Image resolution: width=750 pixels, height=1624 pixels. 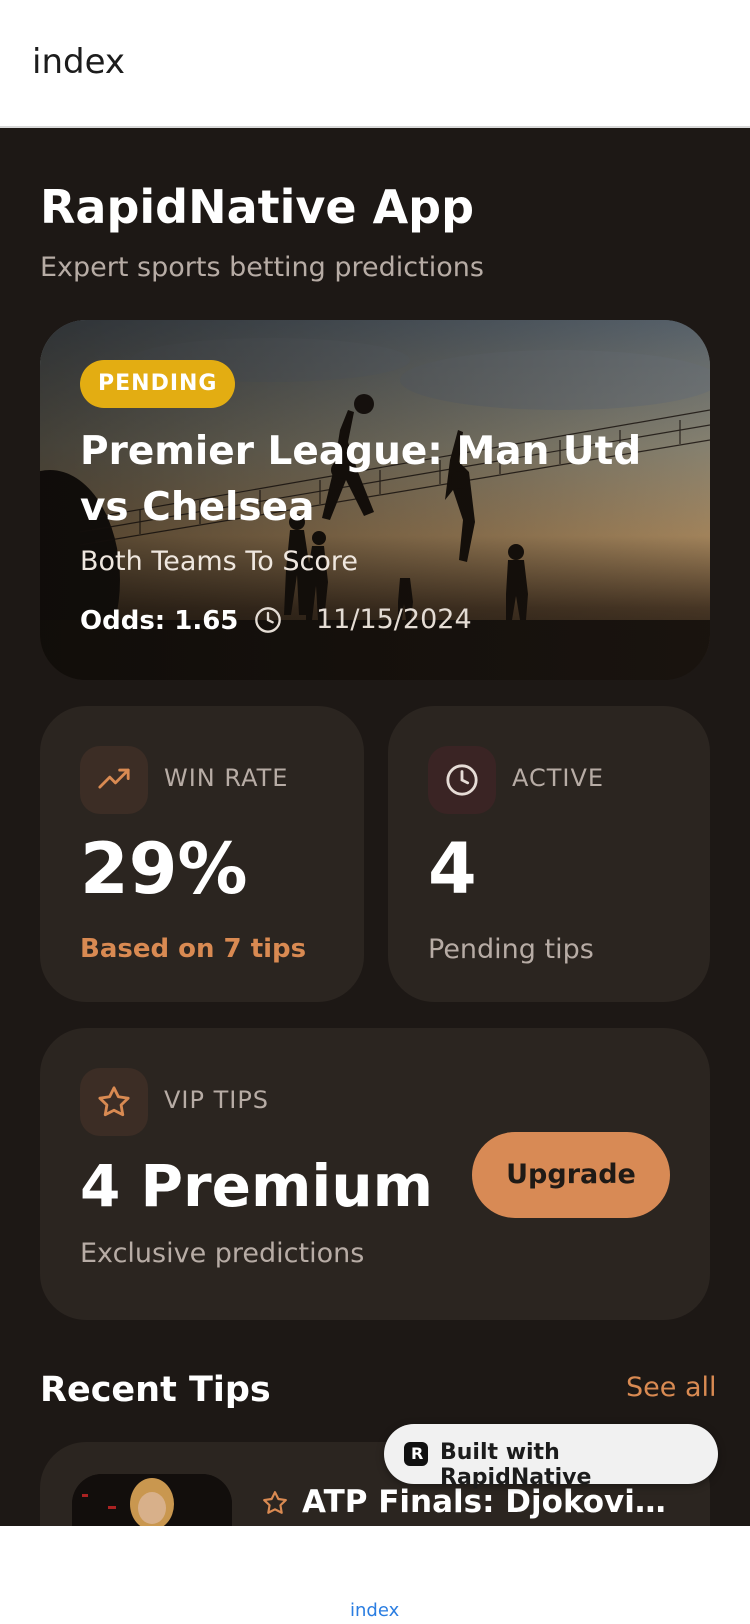 I want to click on active-value: 4, so click(x=452, y=869).